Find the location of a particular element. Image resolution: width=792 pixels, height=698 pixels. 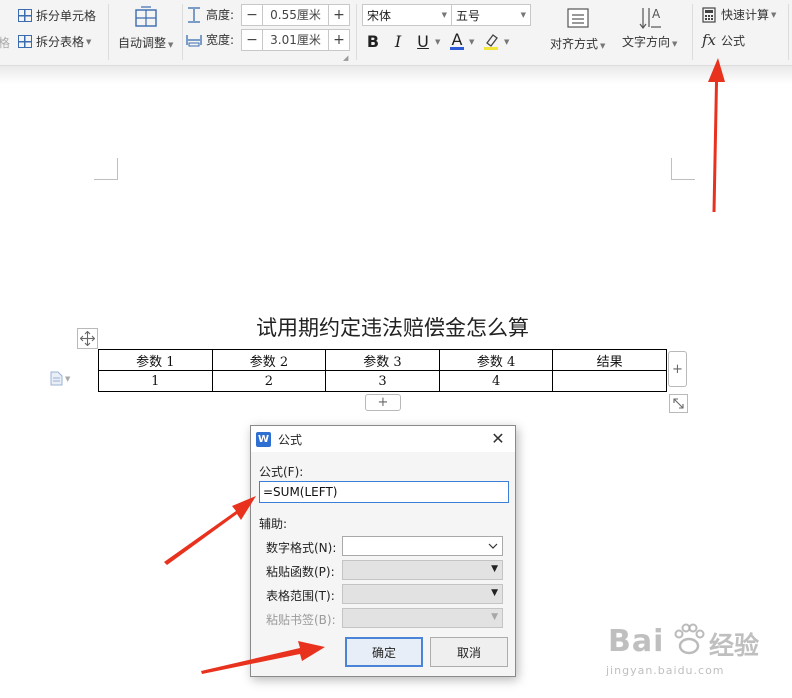

formula-button: fx 公式 is located at coordinates (723, 40).